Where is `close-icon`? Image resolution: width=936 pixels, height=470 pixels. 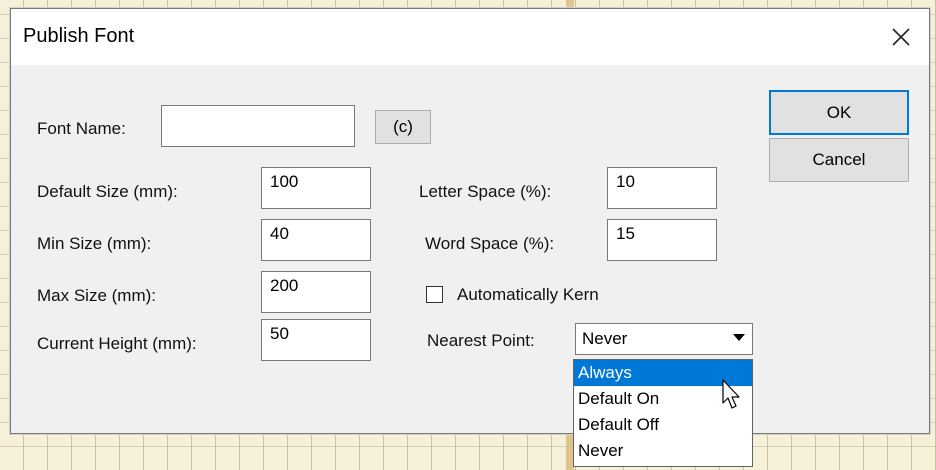
close-icon is located at coordinates (901, 37).